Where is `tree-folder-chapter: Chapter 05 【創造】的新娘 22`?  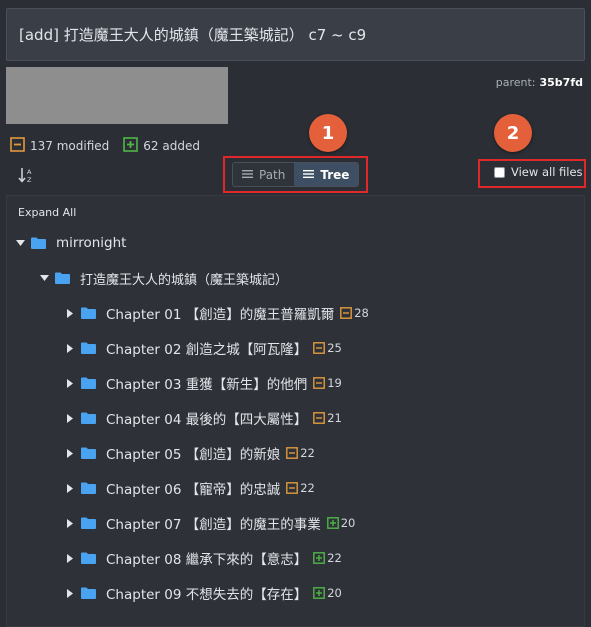
tree-folder-chapter: Chapter 05 【創造】的新娘 22 is located at coordinates (190, 453).